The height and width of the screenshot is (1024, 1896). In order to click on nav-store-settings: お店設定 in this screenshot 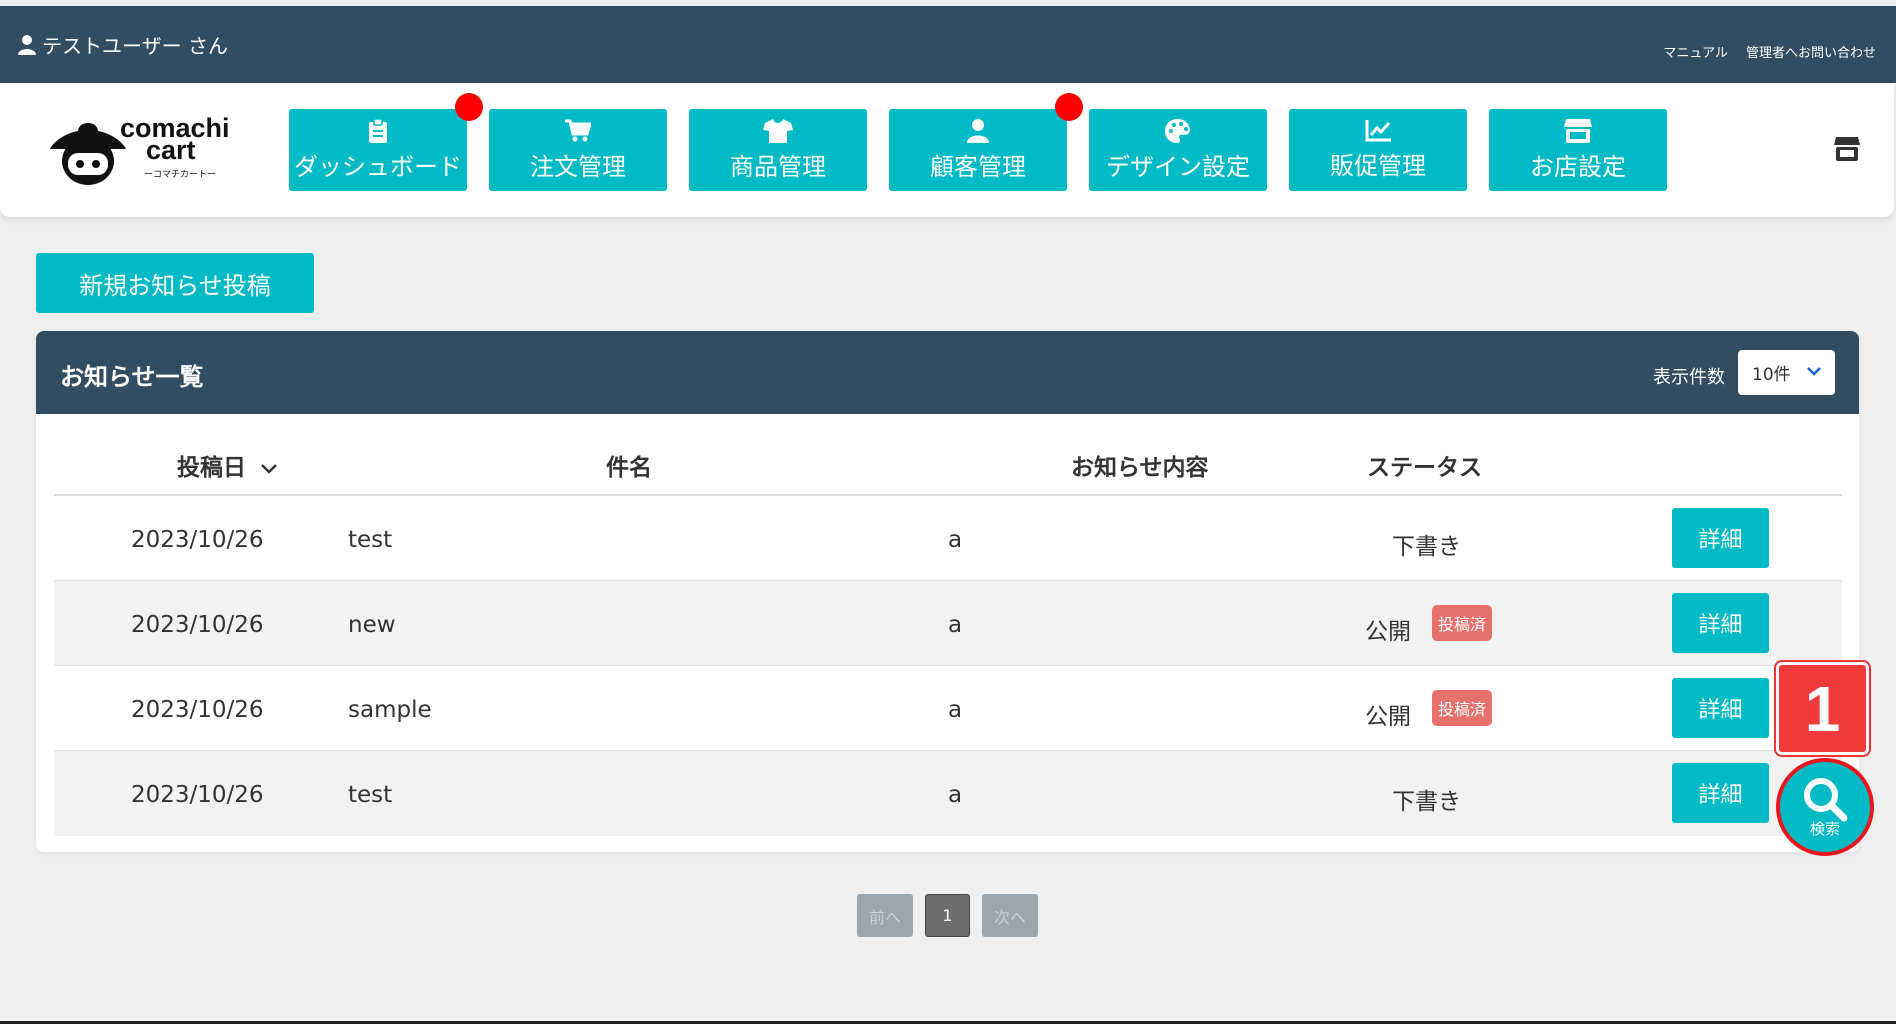, I will do `click(1578, 150)`.